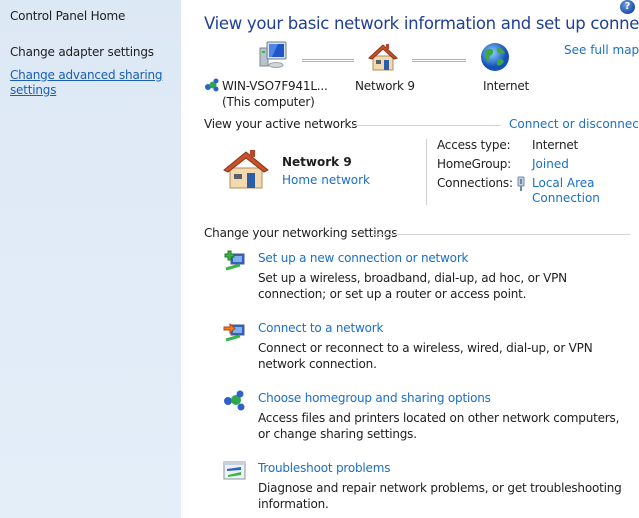  Describe the element at coordinates (521, 184) in the screenshot. I see `ethernet-plug-icon` at that location.